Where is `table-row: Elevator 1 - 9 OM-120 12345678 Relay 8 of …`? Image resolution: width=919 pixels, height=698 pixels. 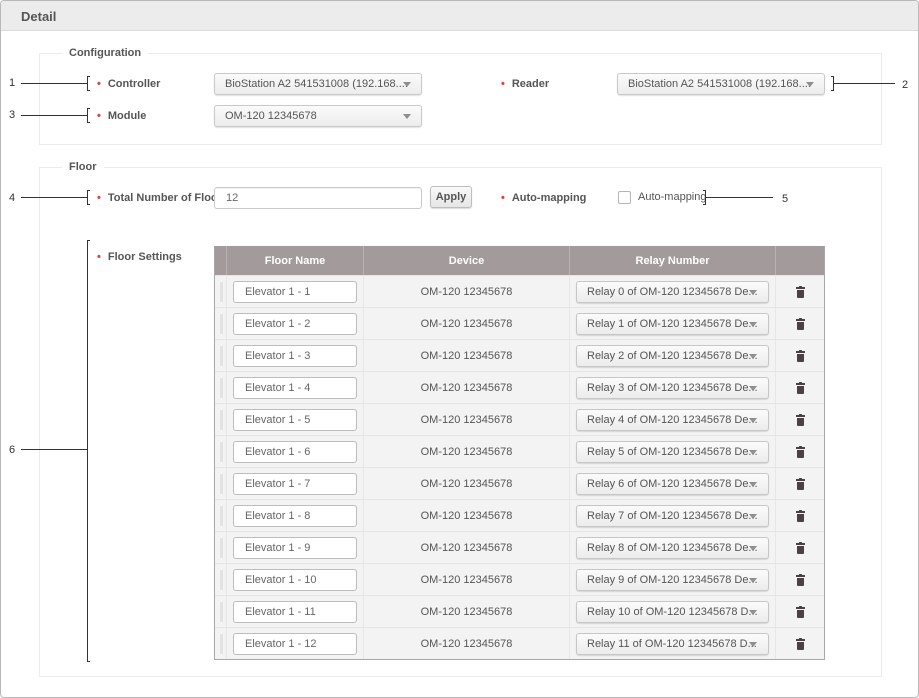
table-row: Elevator 1 - 9 OM-120 12345678 Relay 8 of … is located at coordinates (519, 547).